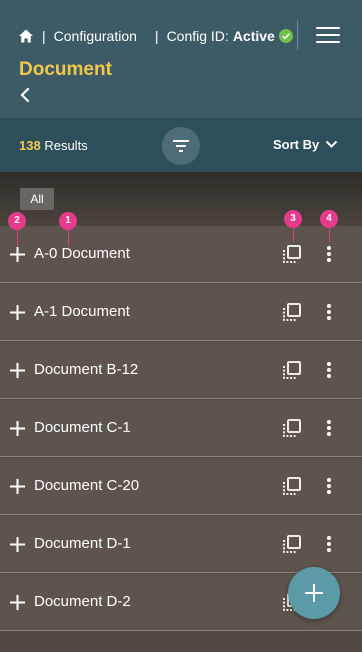  I want to click on list-item-label: Document D-2, so click(82, 601).